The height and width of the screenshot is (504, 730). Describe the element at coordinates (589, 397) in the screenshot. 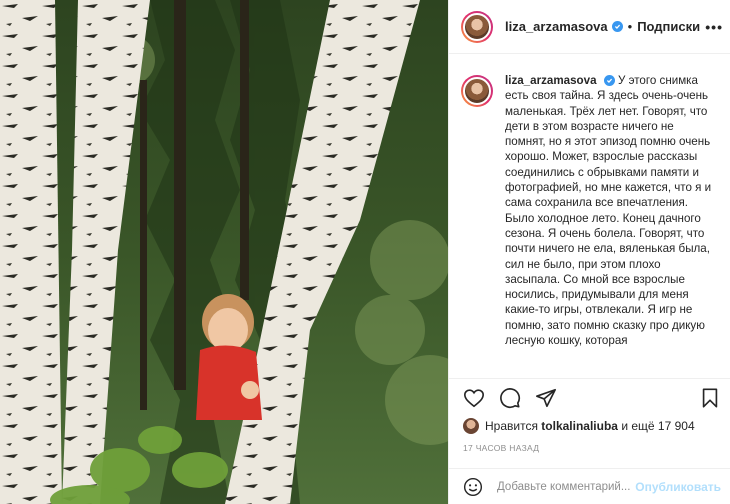

I see `action-bar` at that location.